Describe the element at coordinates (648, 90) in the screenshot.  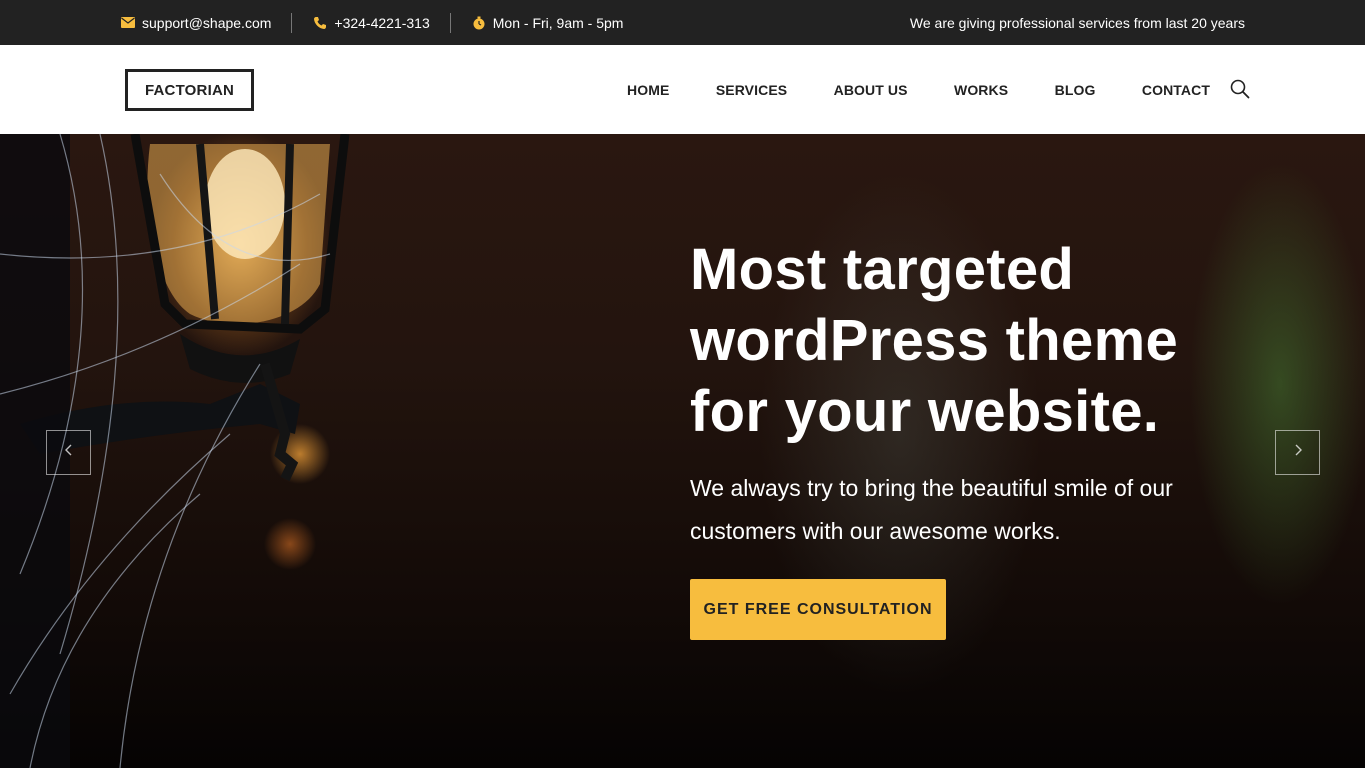
I see `nav-home: HOME` at that location.